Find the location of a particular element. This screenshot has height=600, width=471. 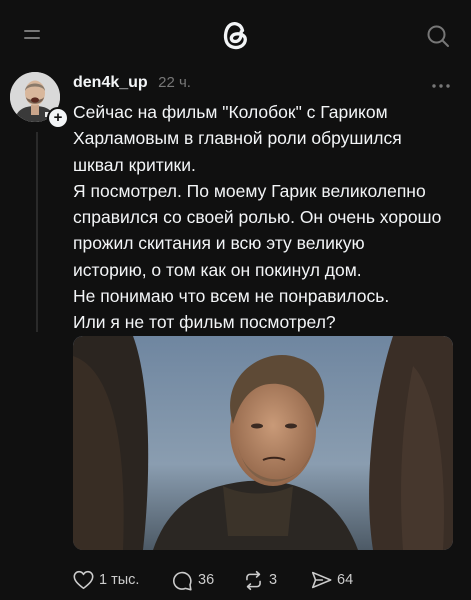

send-icon is located at coordinates (321, 580).